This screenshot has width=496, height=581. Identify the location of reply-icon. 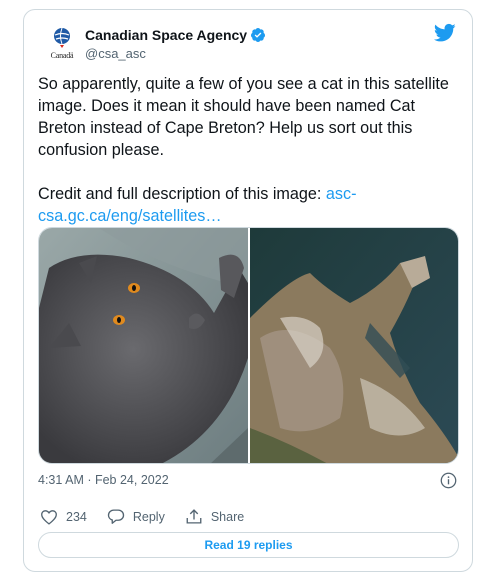
(116, 516).